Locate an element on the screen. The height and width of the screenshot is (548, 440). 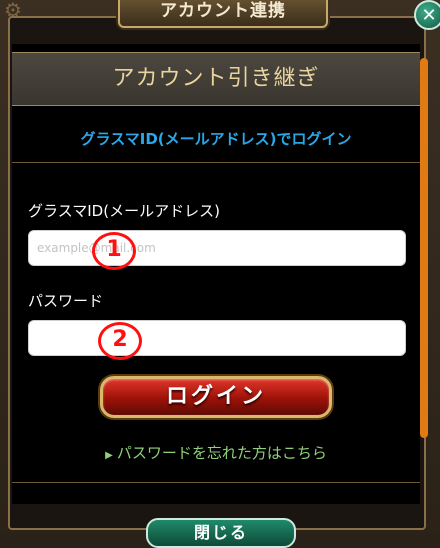
panel-header: アカウント引き継ぎ is located at coordinates (216, 79).